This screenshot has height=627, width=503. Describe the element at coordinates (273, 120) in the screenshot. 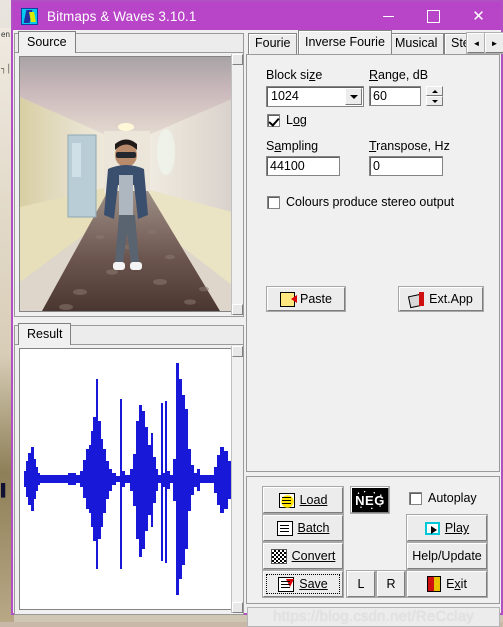

I see `checkbox-checked-icon` at that location.